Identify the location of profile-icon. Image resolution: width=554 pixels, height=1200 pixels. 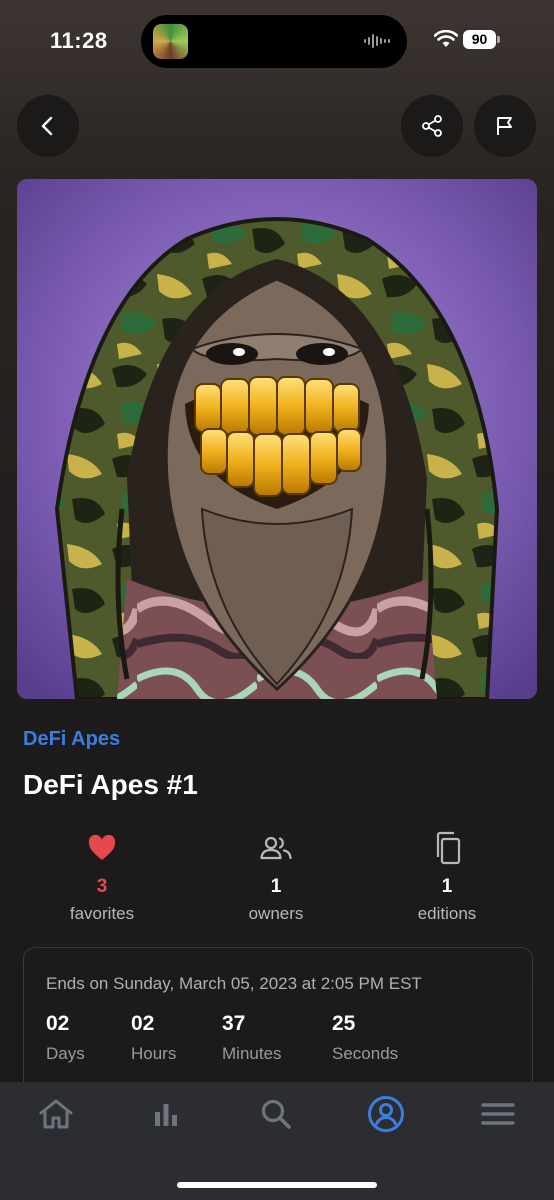
(386, 1114).